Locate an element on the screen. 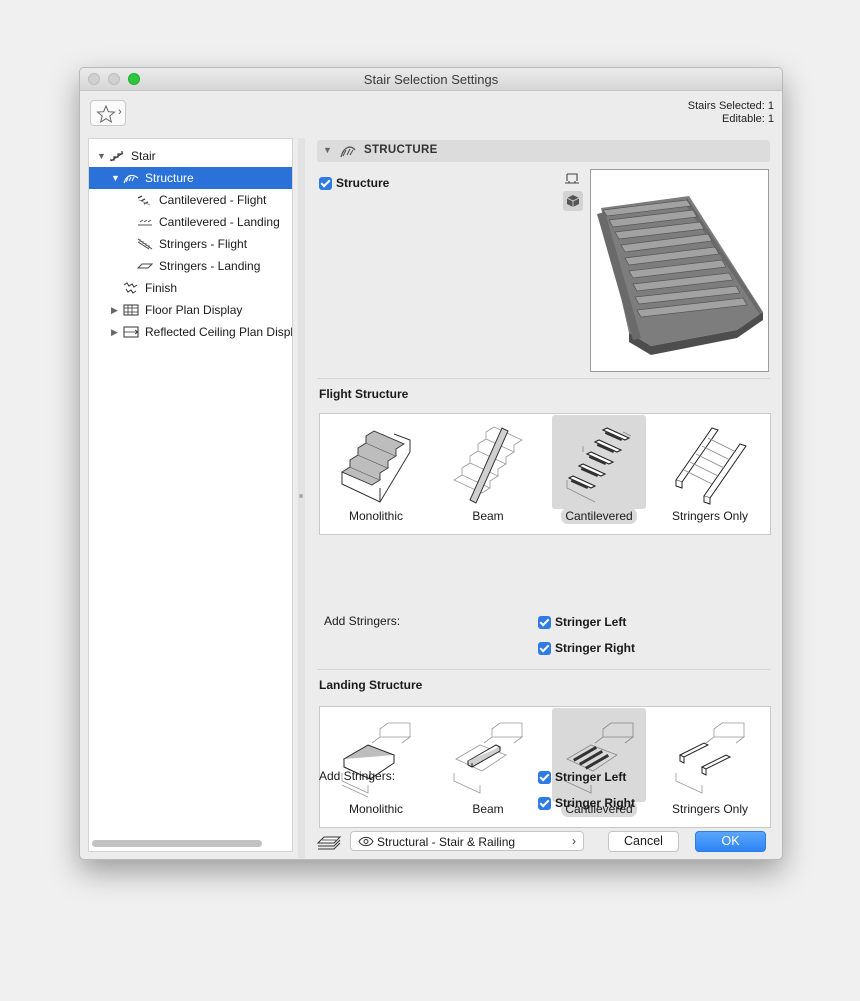  tree-item-finish: Finish is located at coordinates (190, 288).